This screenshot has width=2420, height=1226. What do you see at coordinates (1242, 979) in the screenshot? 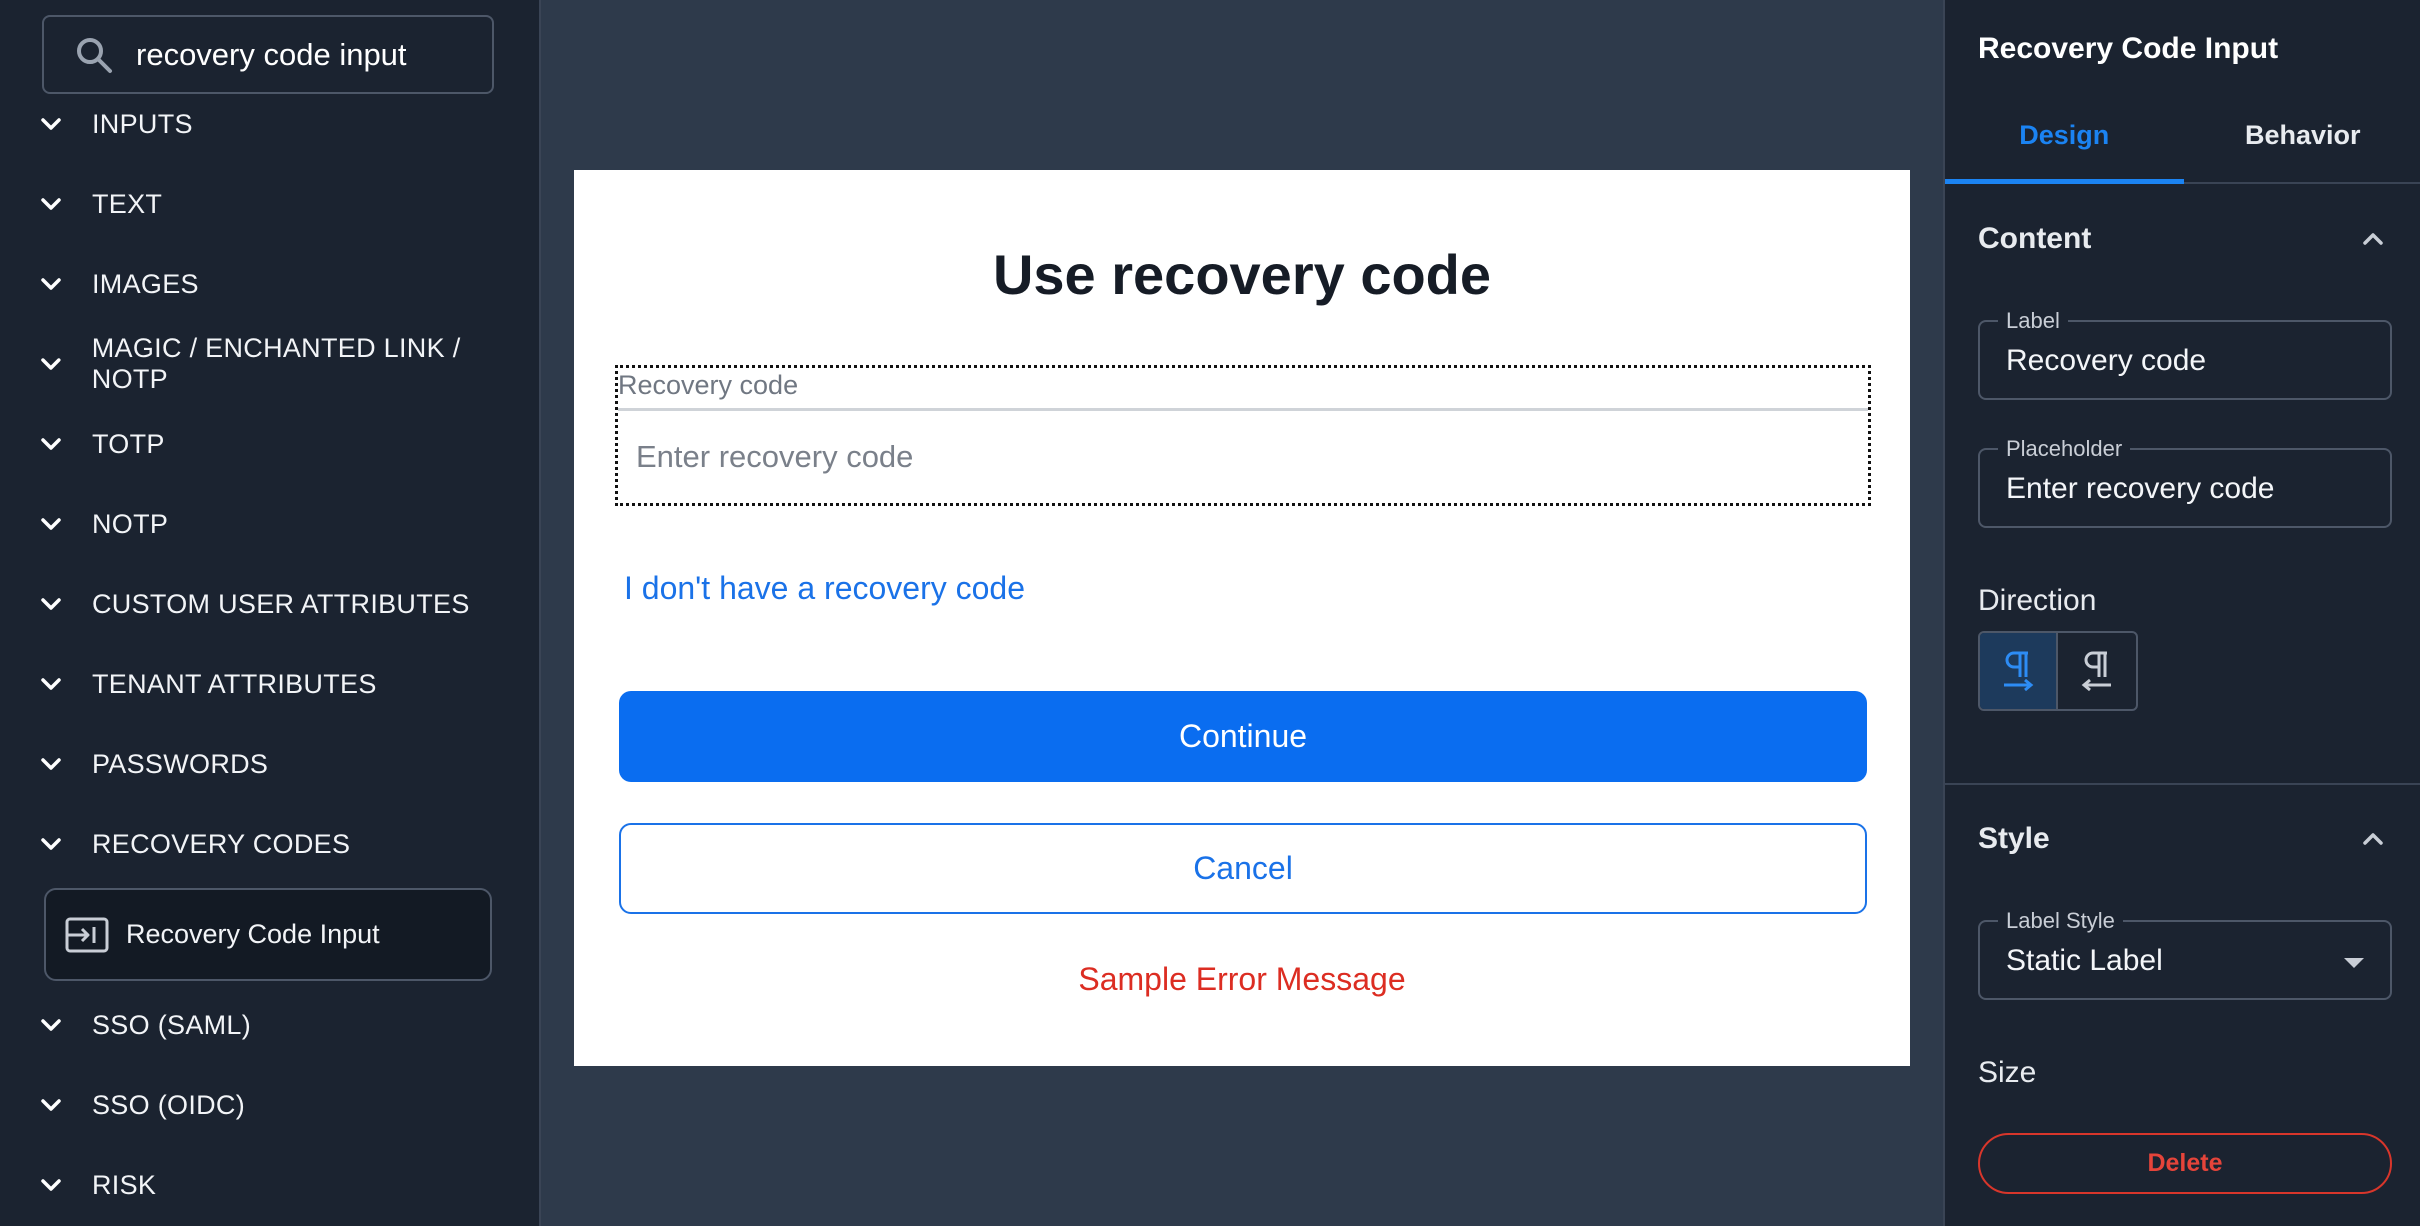
I see `error-message: Sample Error Message` at bounding box center [1242, 979].